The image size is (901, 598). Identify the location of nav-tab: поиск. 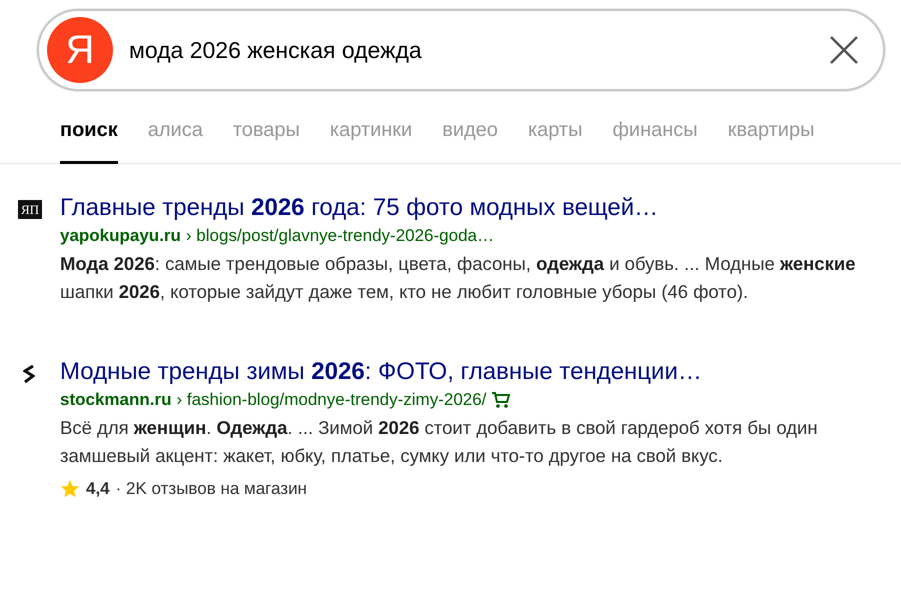
(89, 137).